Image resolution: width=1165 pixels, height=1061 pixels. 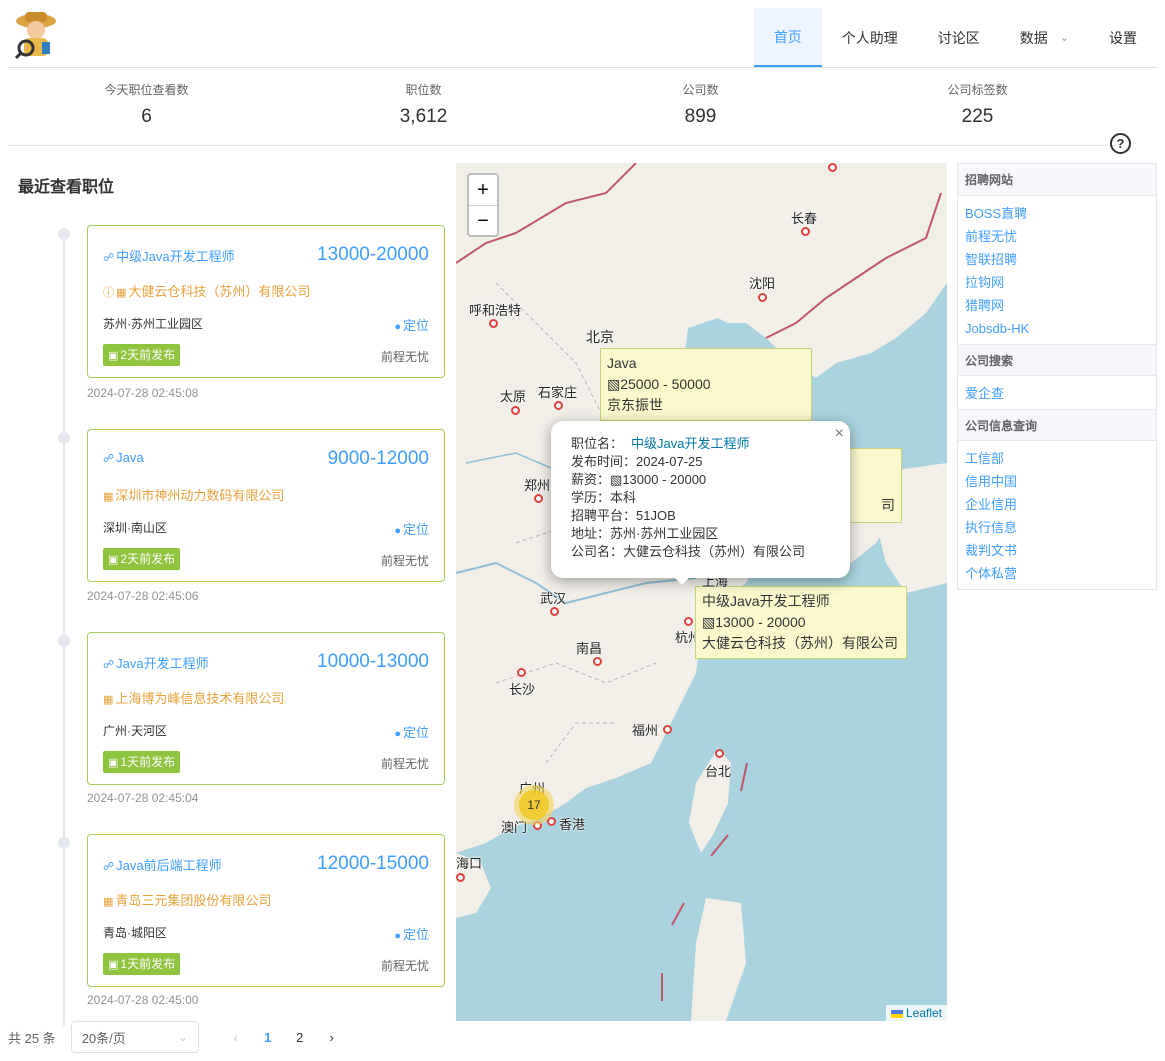 What do you see at coordinates (483, 190) in the screenshot?
I see `zoom-in-button: +` at bounding box center [483, 190].